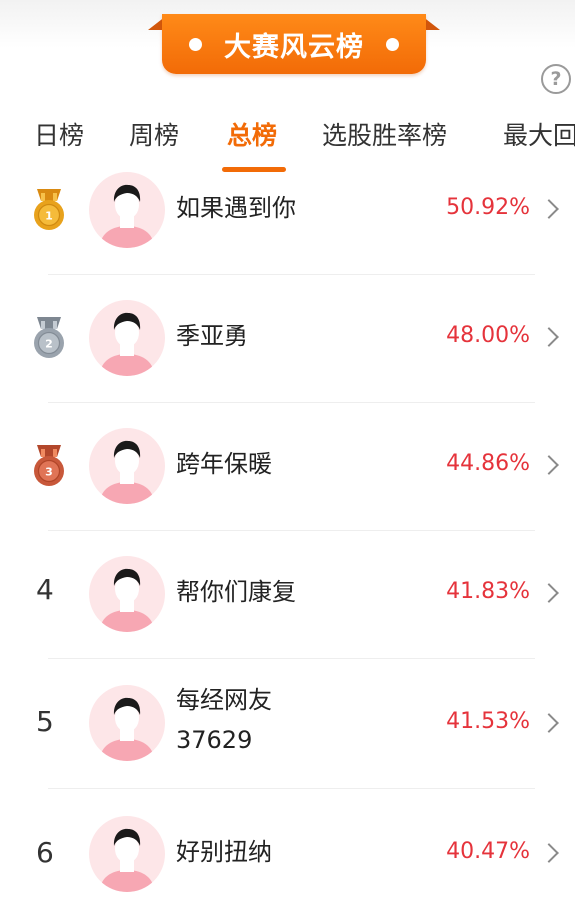  I want to click on return-rate: 41.83%, so click(488, 591).